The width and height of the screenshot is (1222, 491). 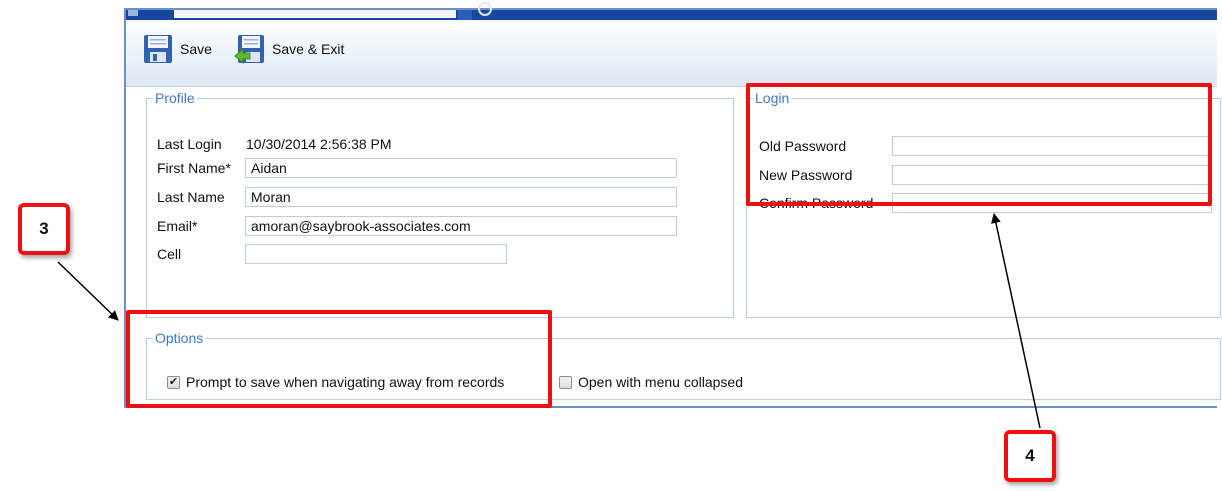 What do you see at coordinates (339, 359) in the screenshot?
I see `options-highlight-box` at bounding box center [339, 359].